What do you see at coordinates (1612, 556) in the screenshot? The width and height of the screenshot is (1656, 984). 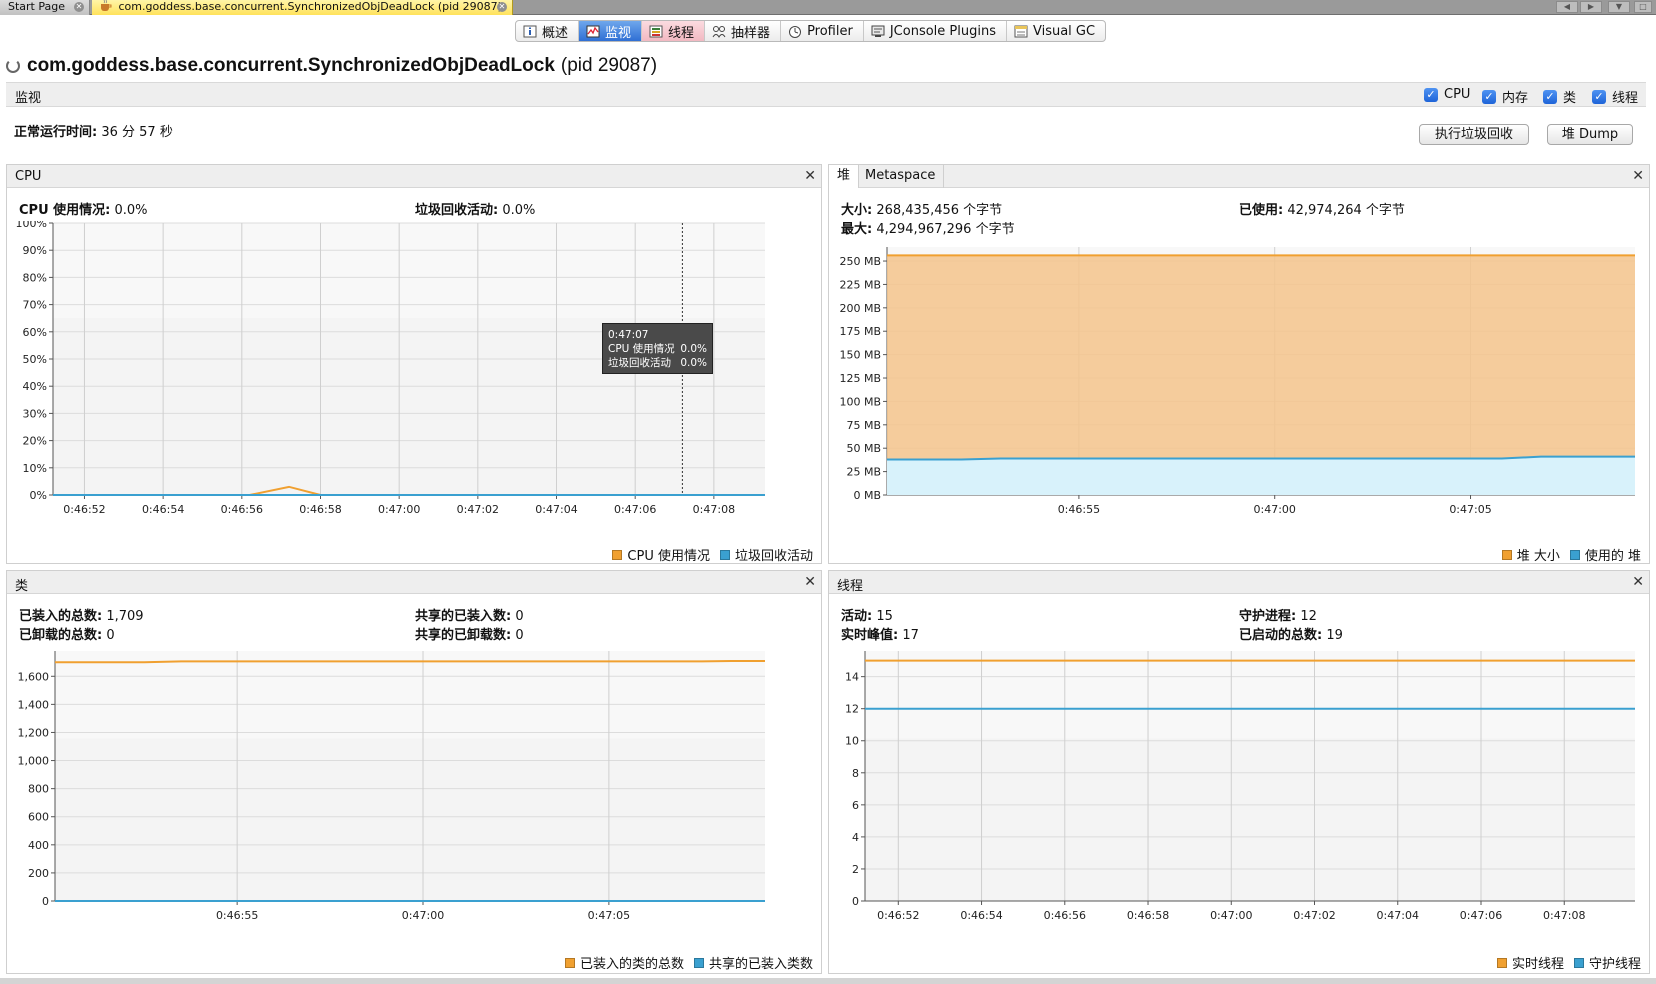 I see `legend-label: 使用的 堆` at bounding box center [1612, 556].